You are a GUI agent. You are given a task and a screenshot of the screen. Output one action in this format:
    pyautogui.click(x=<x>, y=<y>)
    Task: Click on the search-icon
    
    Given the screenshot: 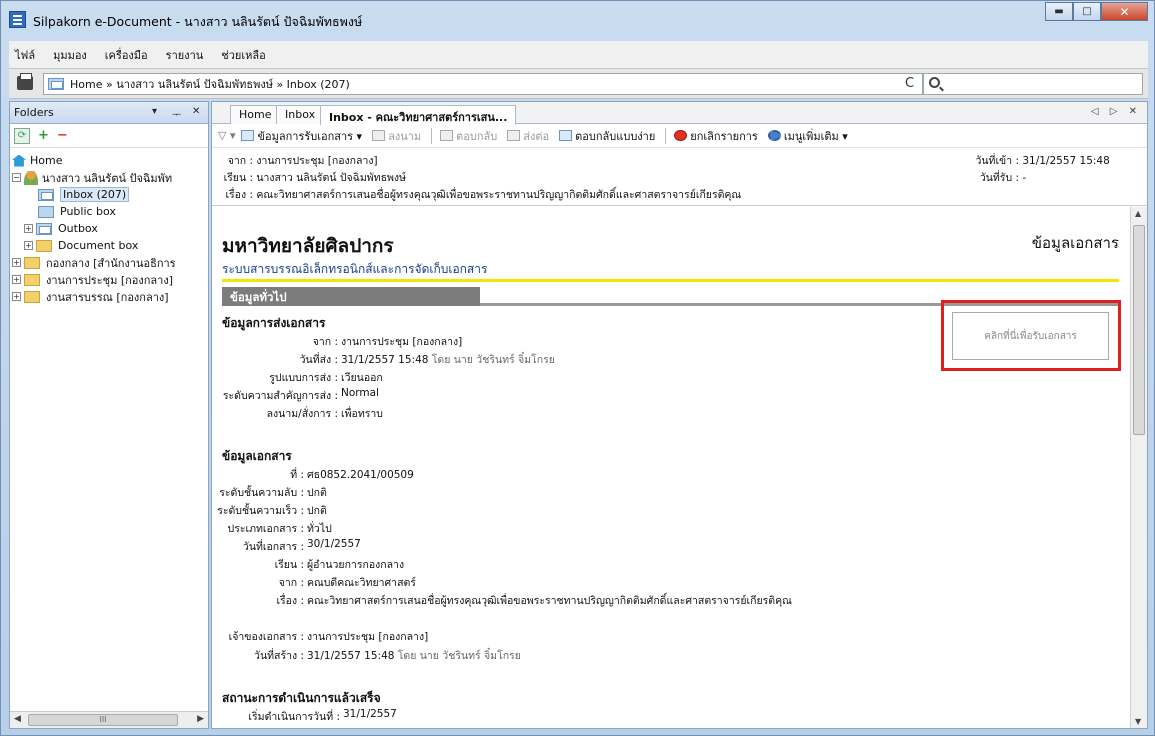 What is the action you would take?
    pyautogui.click(x=934, y=82)
    